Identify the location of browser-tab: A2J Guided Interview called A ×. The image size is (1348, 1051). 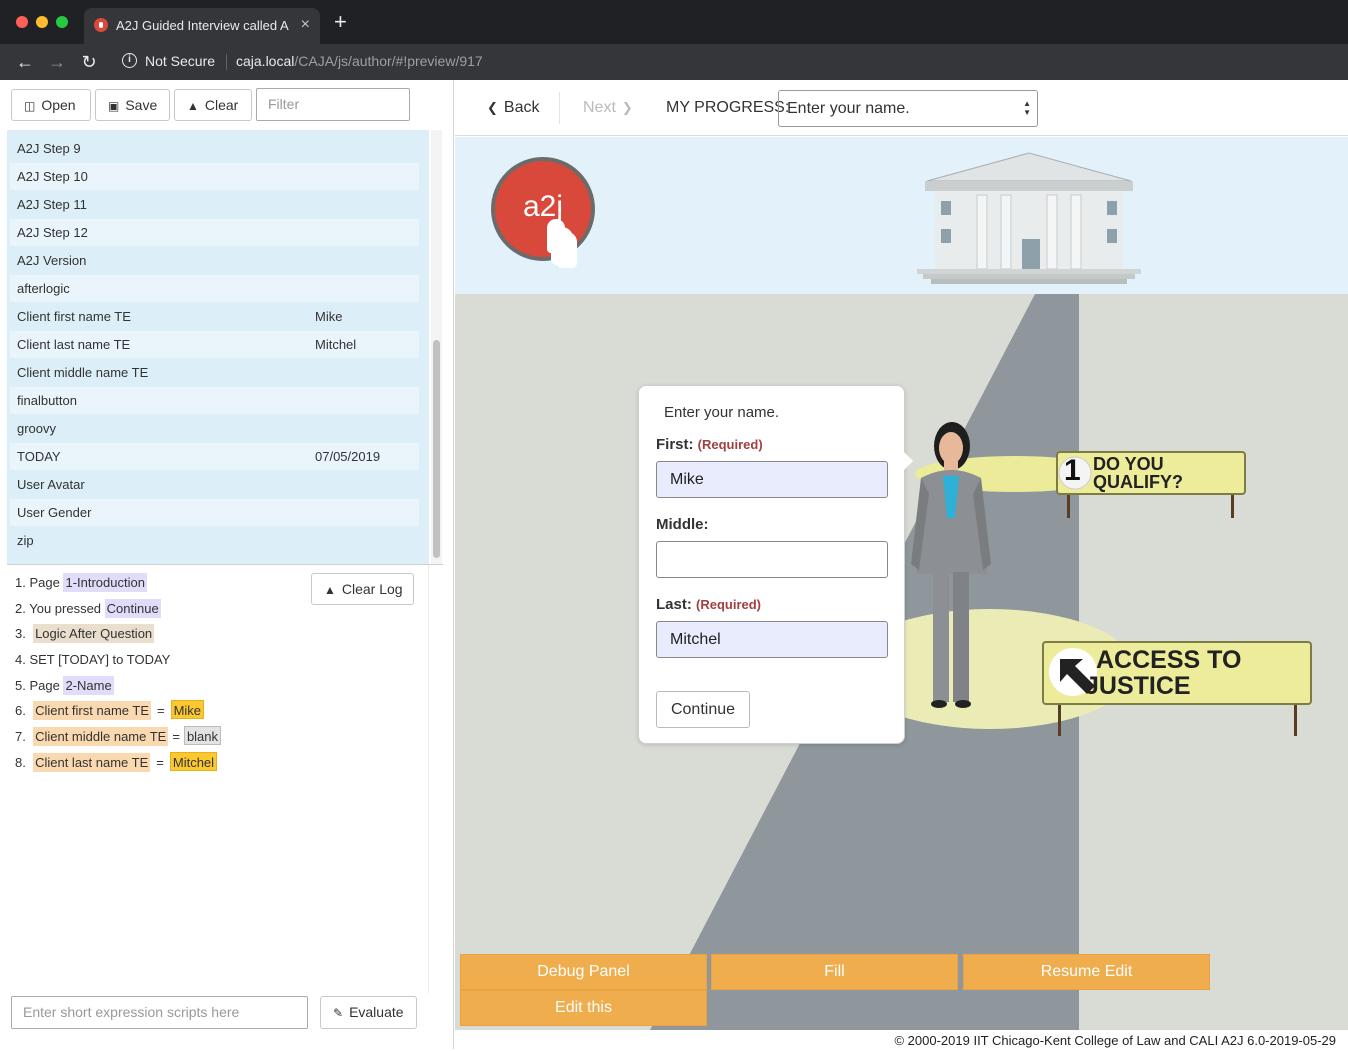
(202, 26).